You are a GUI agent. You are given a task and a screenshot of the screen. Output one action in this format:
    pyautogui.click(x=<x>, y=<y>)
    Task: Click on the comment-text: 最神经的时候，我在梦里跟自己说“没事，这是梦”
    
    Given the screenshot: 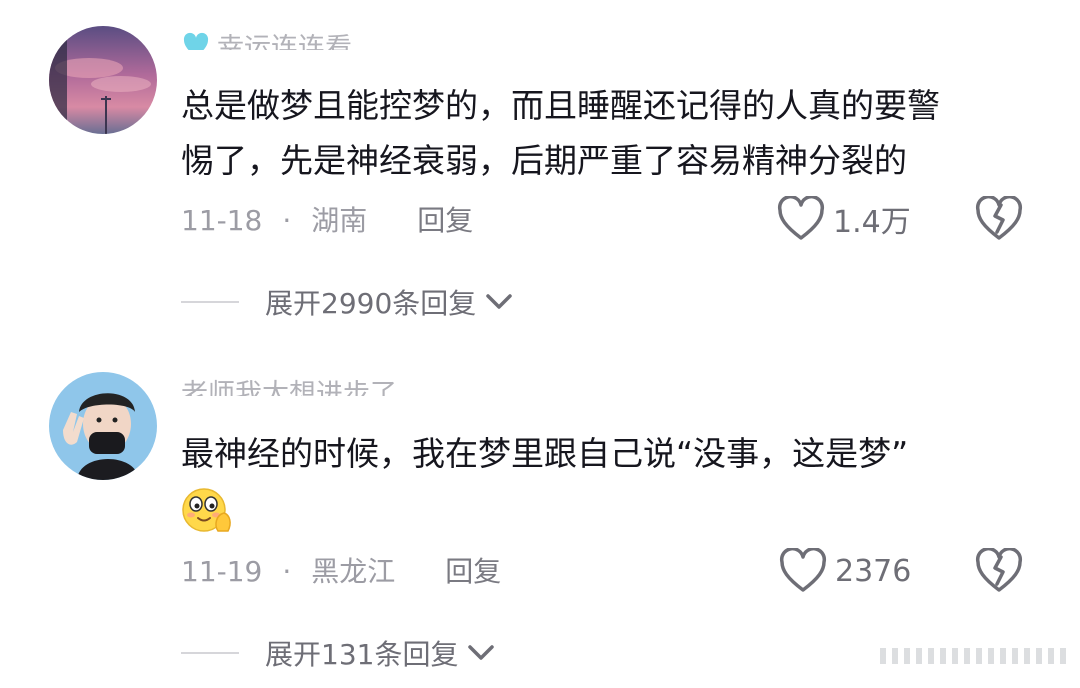 What is the action you would take?
    pyautogui.click(x=611, y=453)
    